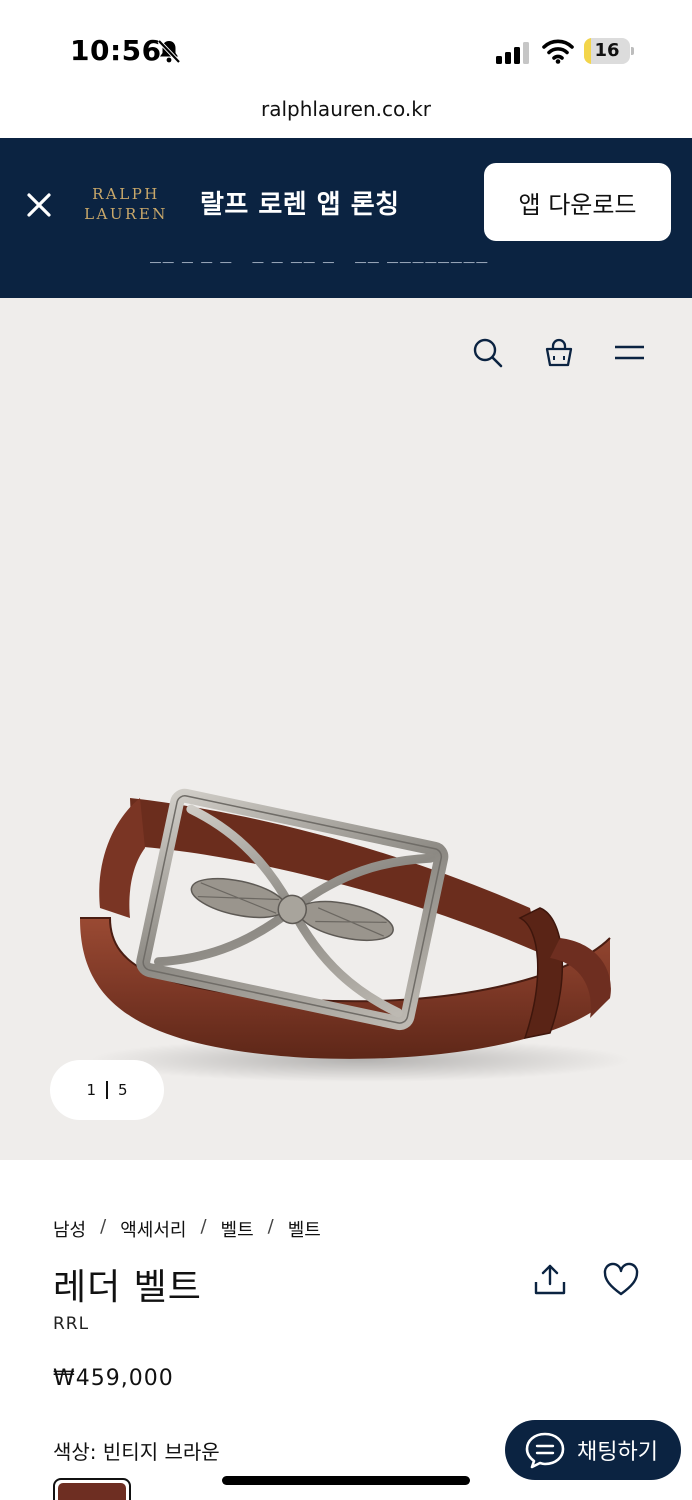 The width and height of the screenshot is (692, 1500). I want to click on wishlist-heart-icon, so click(621, 1280).